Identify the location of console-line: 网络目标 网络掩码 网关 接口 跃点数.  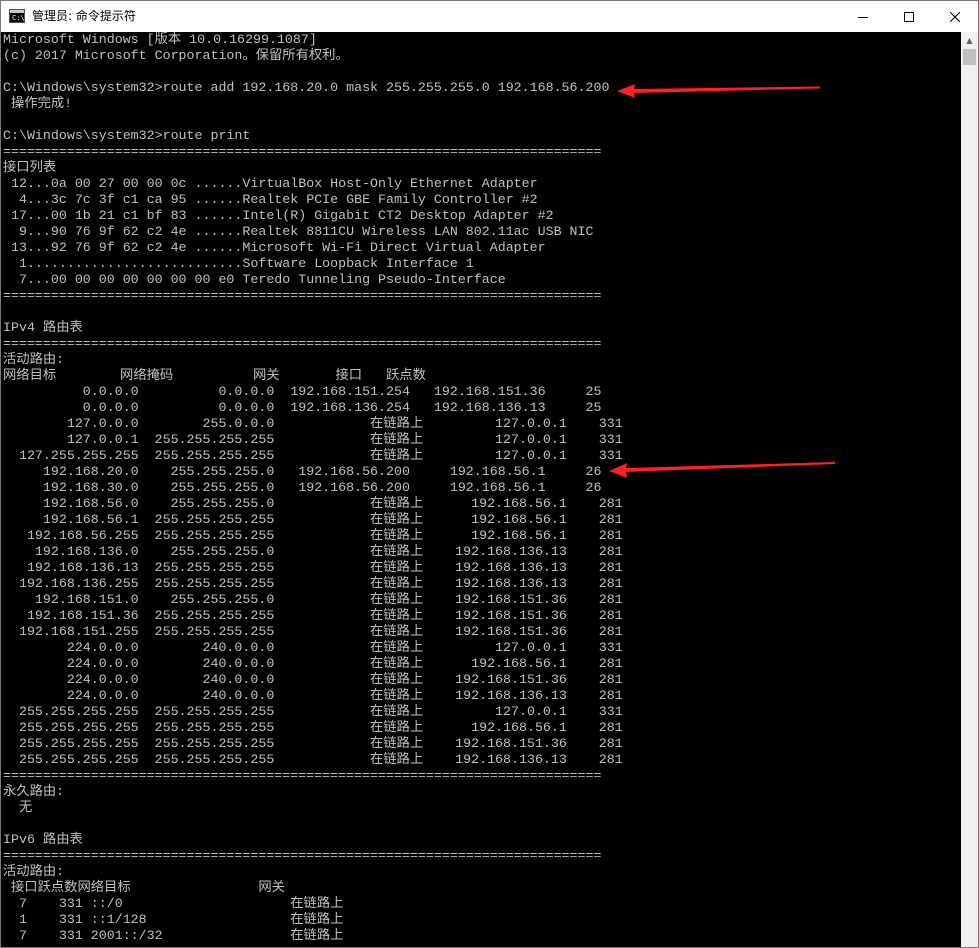
(214, 375).